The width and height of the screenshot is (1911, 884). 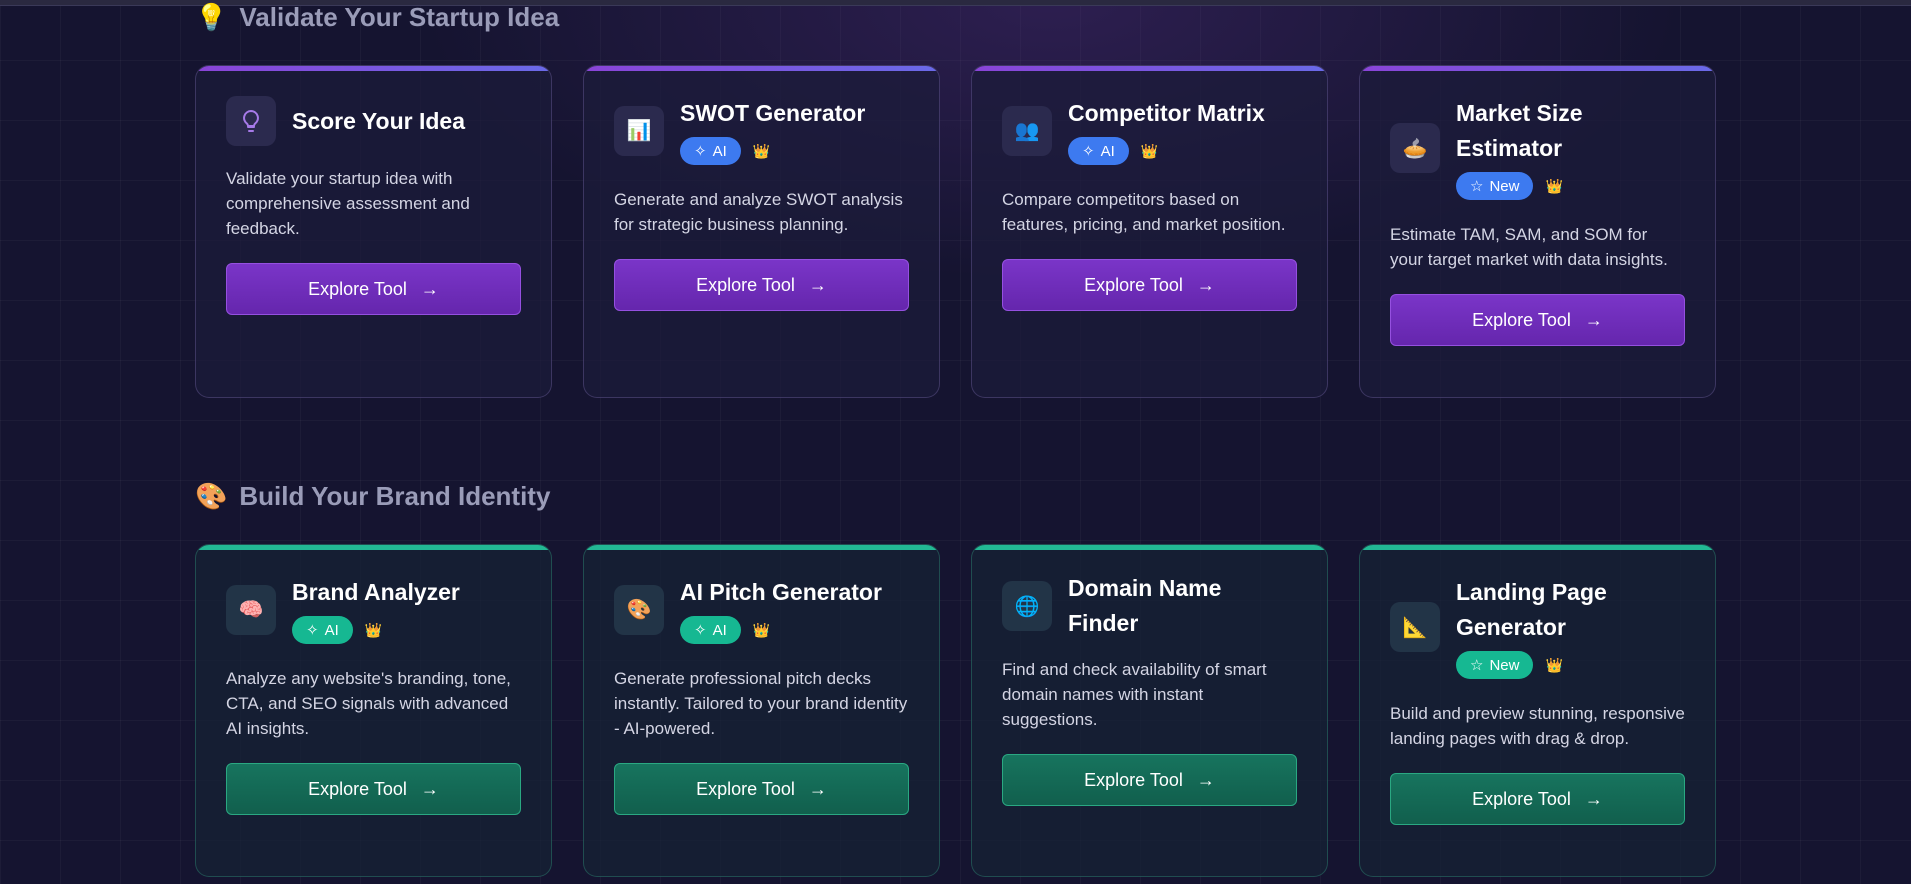 I want to click on lightbulb-icon, so click(x=251, y=121).